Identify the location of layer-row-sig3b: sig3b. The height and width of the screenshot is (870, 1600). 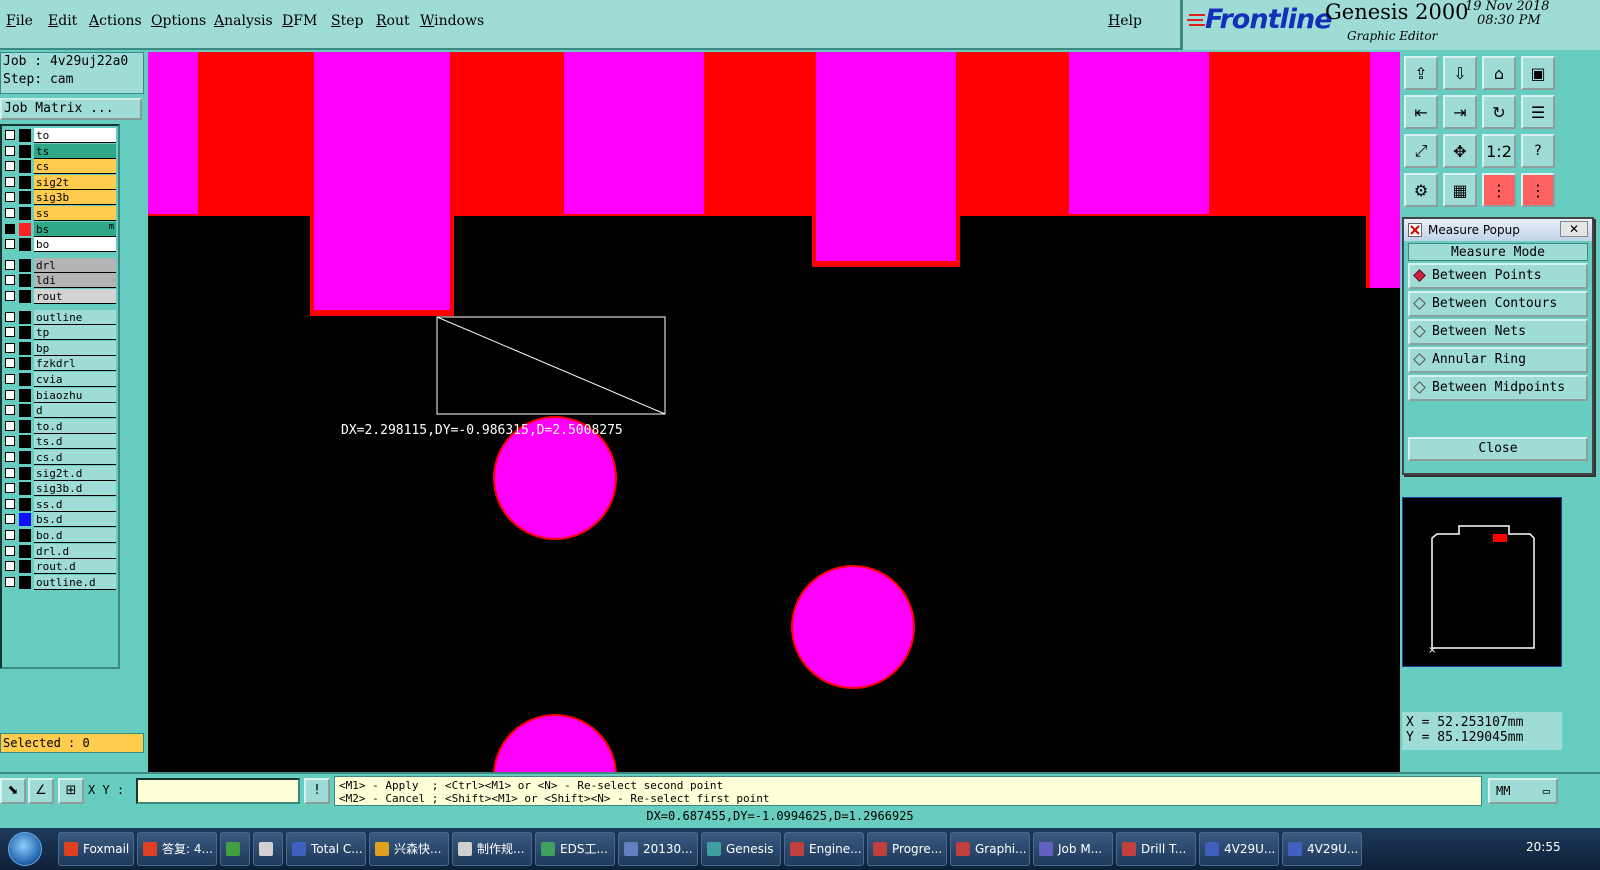
(60, 198).